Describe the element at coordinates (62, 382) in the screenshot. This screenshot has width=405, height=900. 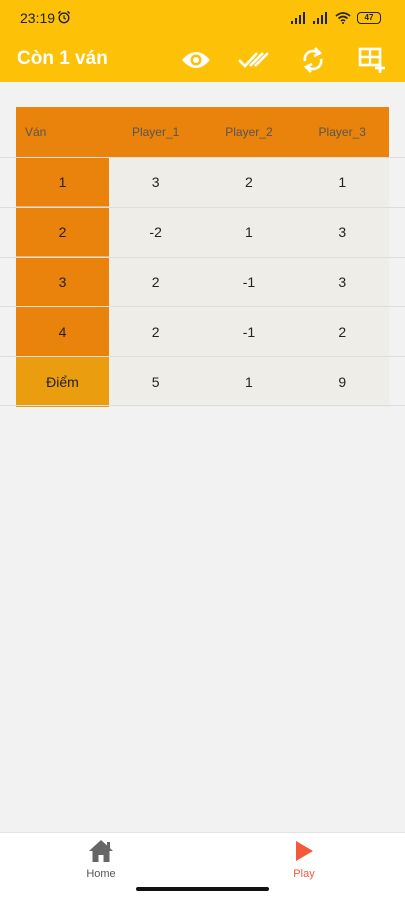
I see `total-label: Điểm` at that location.